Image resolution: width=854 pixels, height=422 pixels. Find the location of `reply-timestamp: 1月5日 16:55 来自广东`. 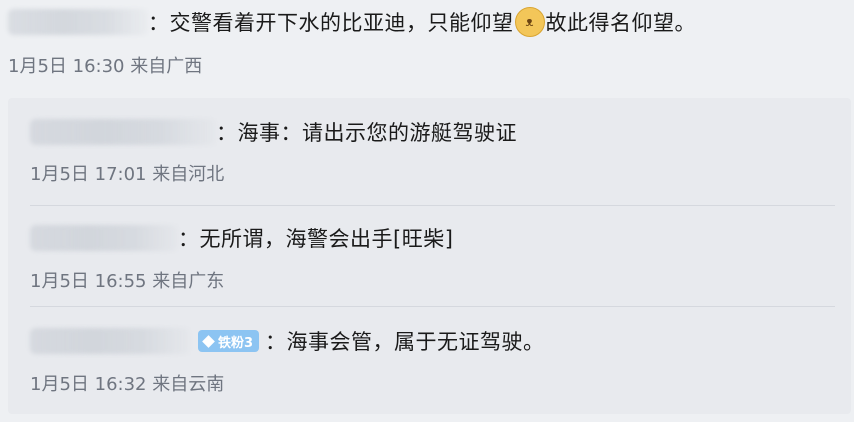

reply-timestamp: 1月5日 16:55 来自广东 is located at coordinates (127, 281).